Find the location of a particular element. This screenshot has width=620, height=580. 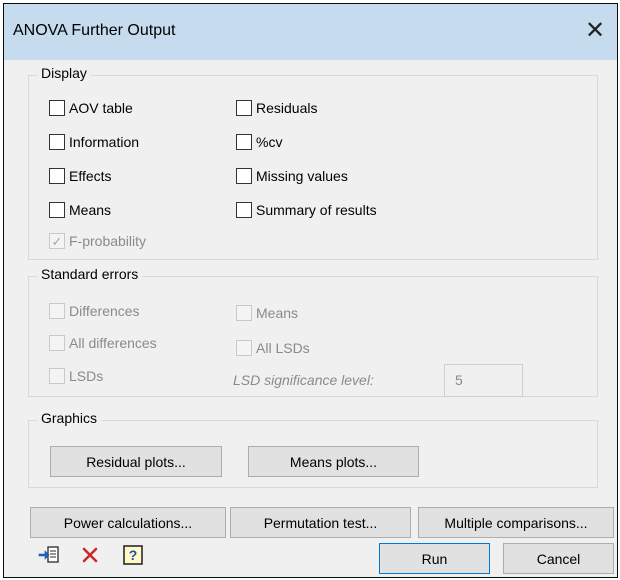

cv-checkbox: %cv is located at coordinates (259, 142).